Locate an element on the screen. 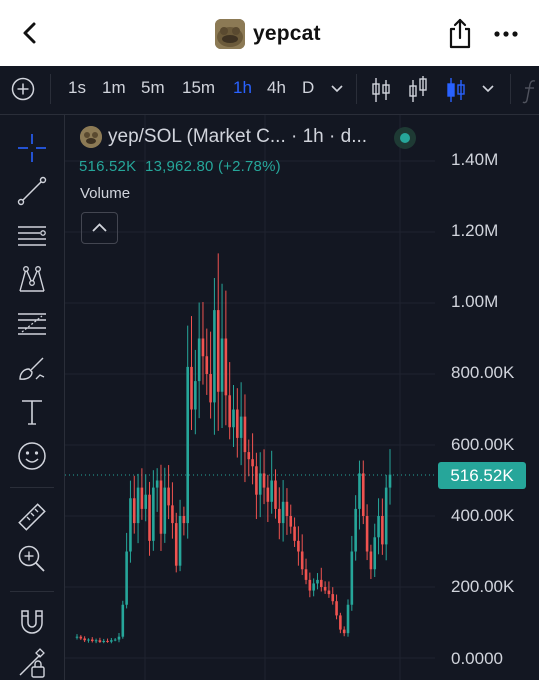 This screenshot has height=680, width=539. text-icon is located at coordinates (32, 412).